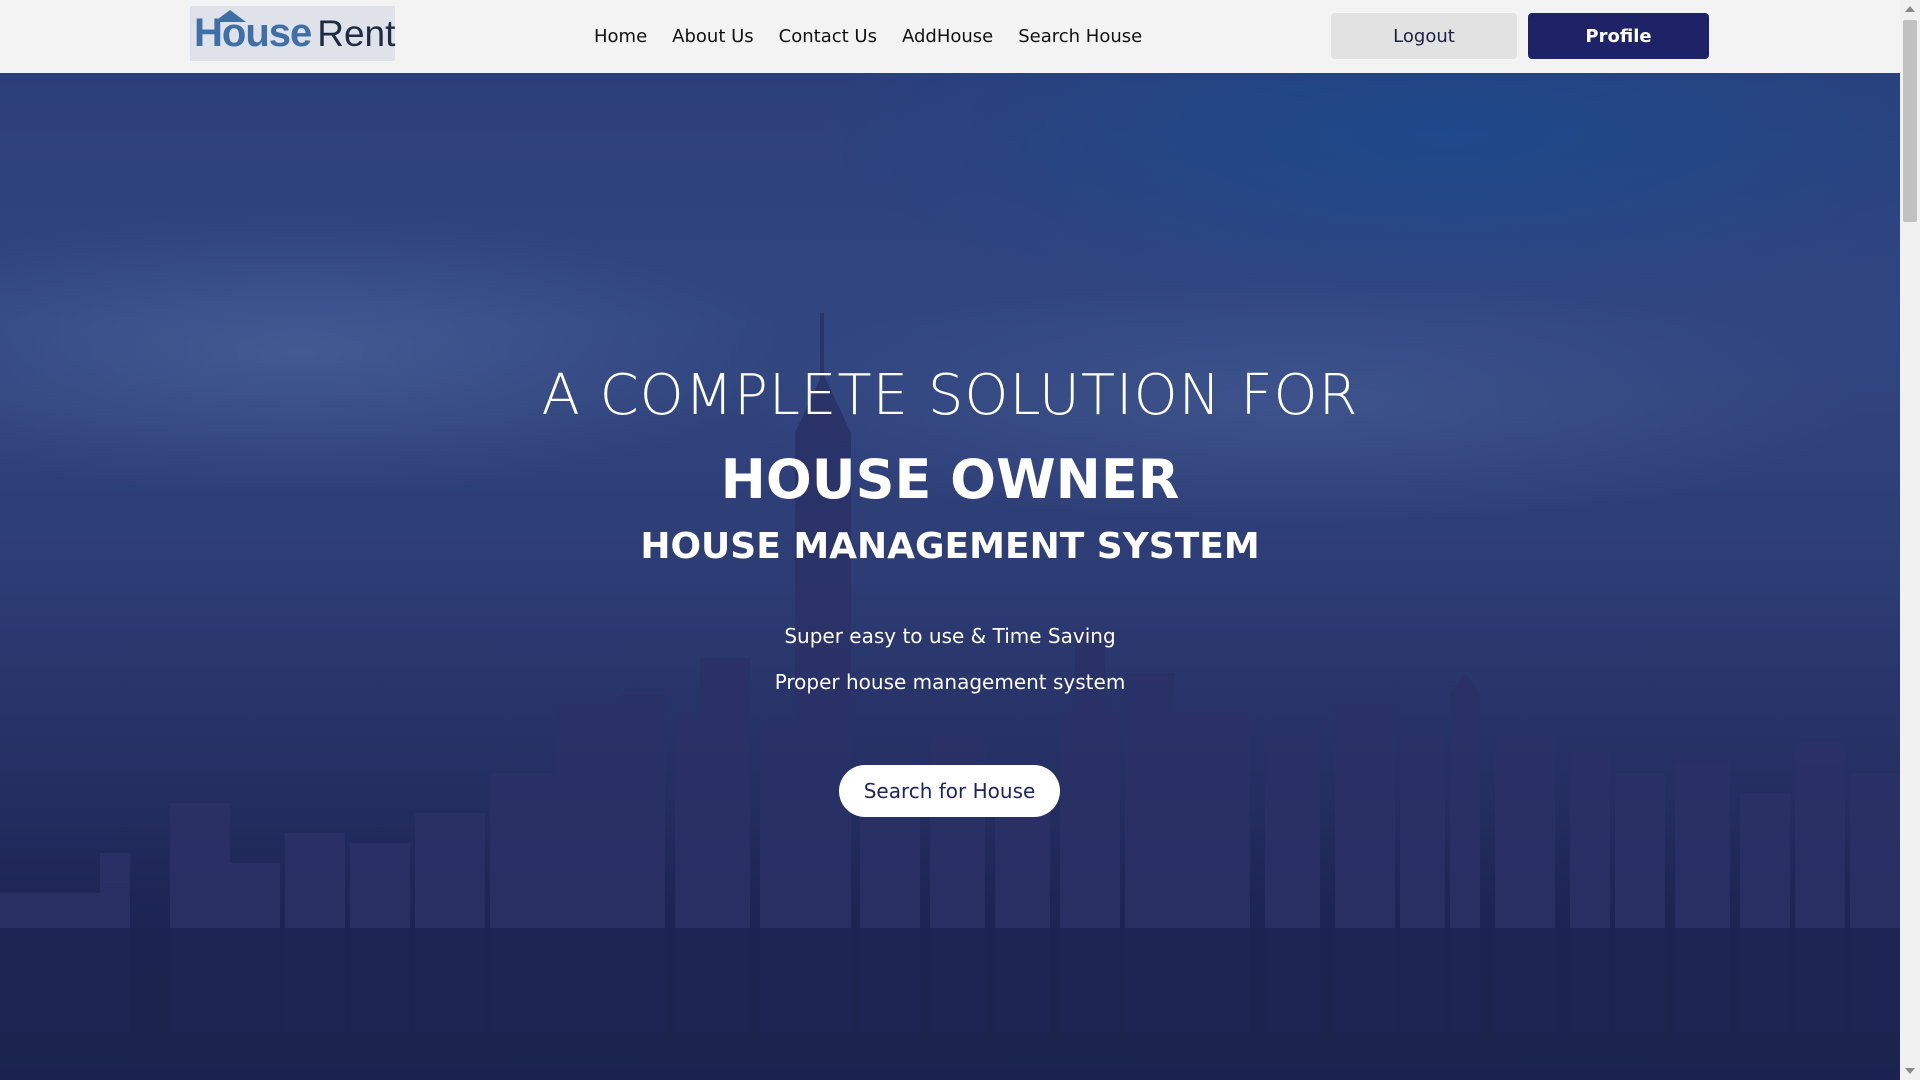 This screenshot has width=1920, height=1080. Describe the element at coordinates (620, 36) in the screenshot. I see `nav-home: Home` at that location.